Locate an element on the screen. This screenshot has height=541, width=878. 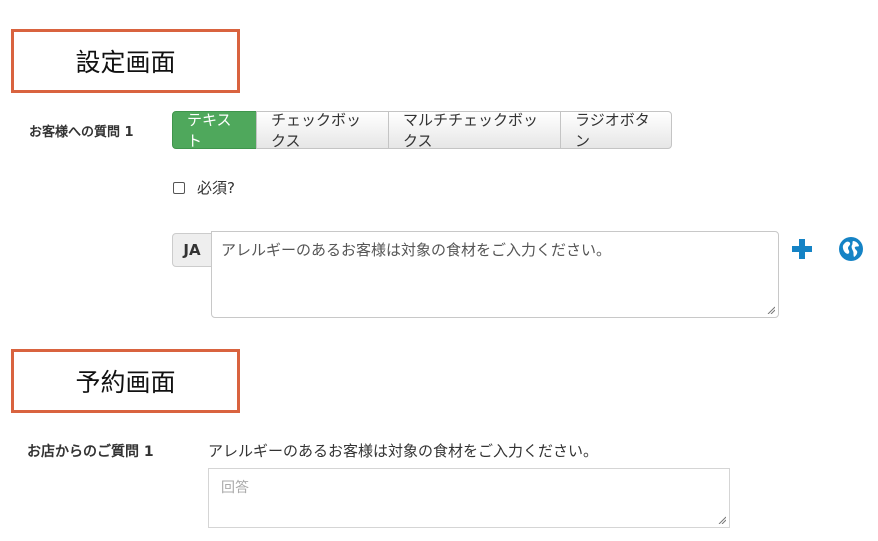
question-type-group: テキスト チェックボックス マルチチェックボックス ラジオボタン is located at coordinates (422, 130).